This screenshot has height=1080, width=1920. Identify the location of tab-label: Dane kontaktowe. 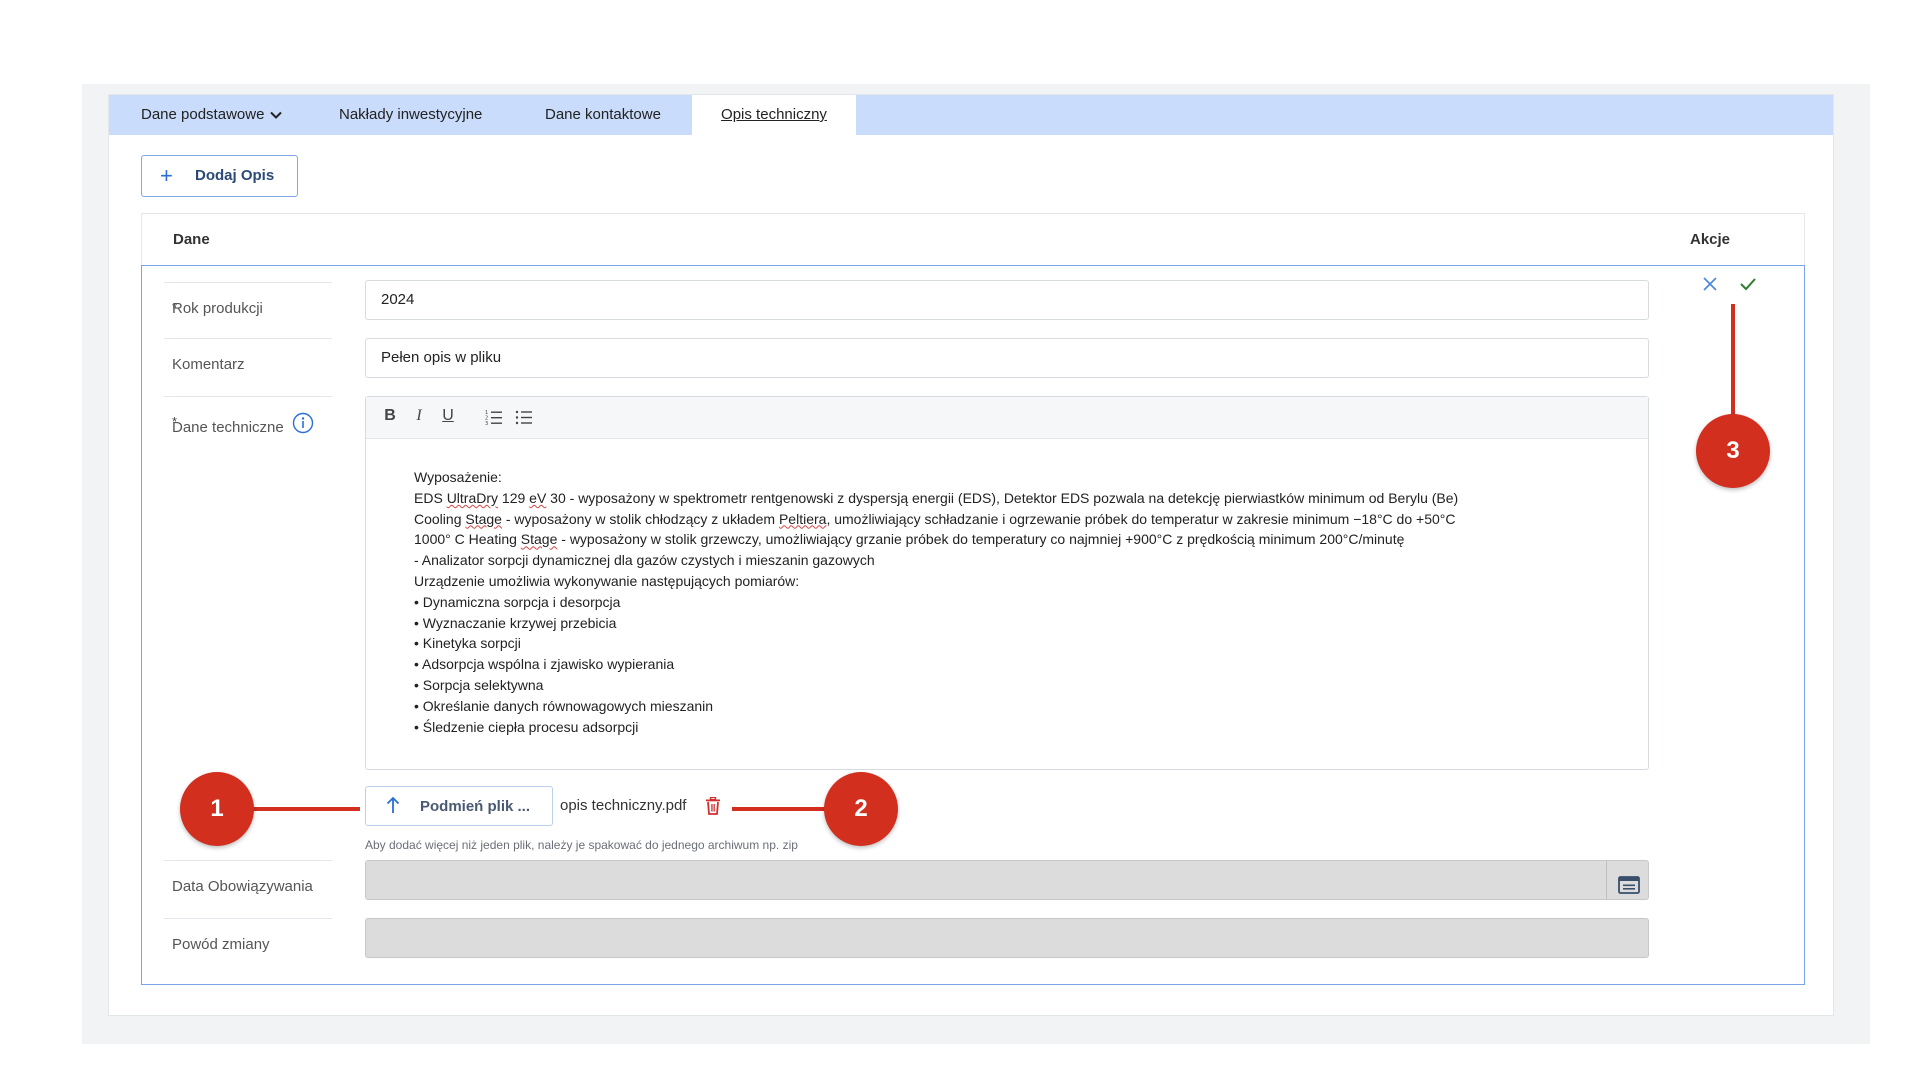
(603, 114).